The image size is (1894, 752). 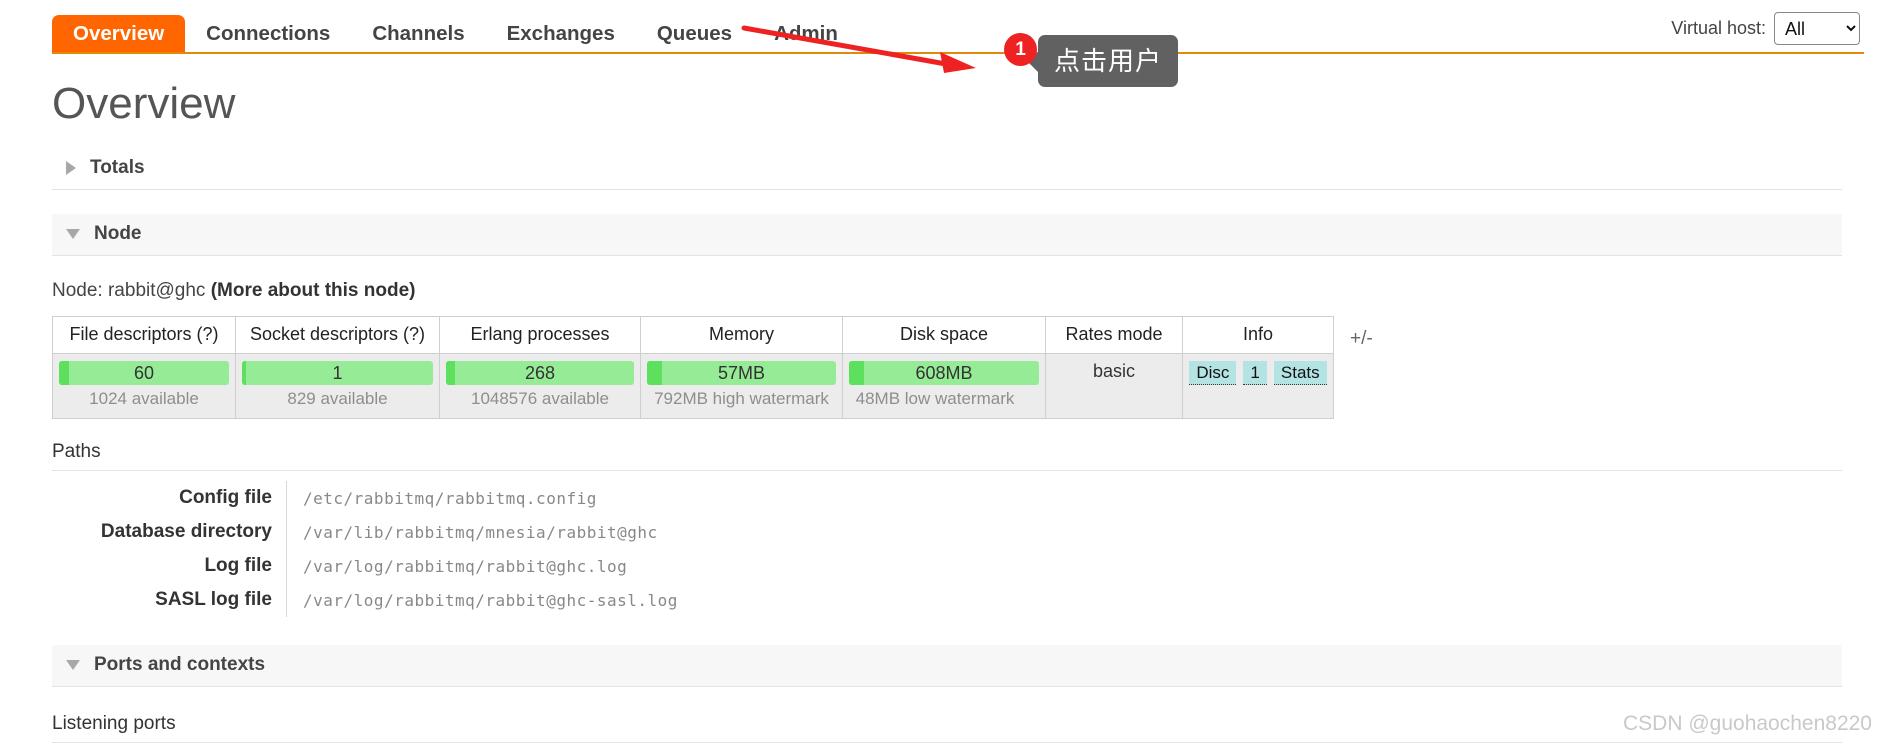 I want to click on cell-memory: 57MB 792MB high watermark, so click(x=741, y=386).